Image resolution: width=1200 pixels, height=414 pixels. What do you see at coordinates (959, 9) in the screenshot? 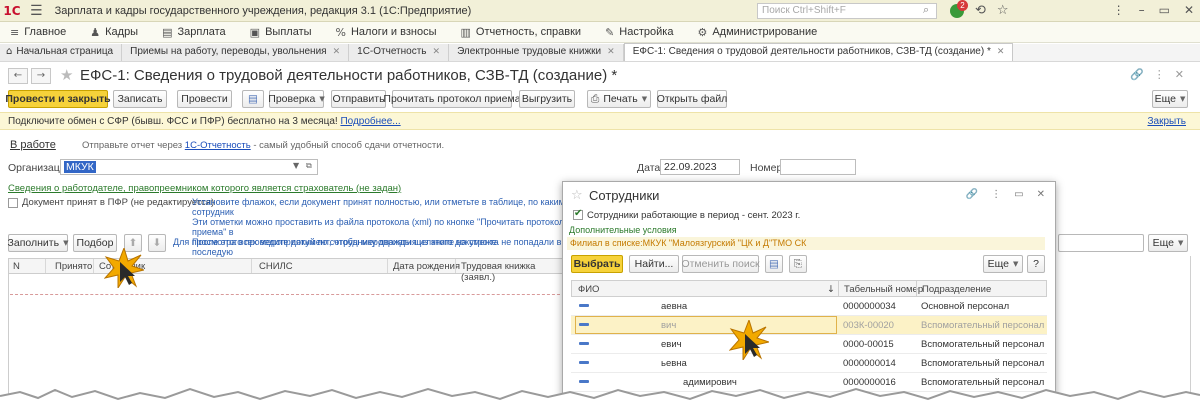
I see `notifications-icon: 2` at bounding box center [959, 9].